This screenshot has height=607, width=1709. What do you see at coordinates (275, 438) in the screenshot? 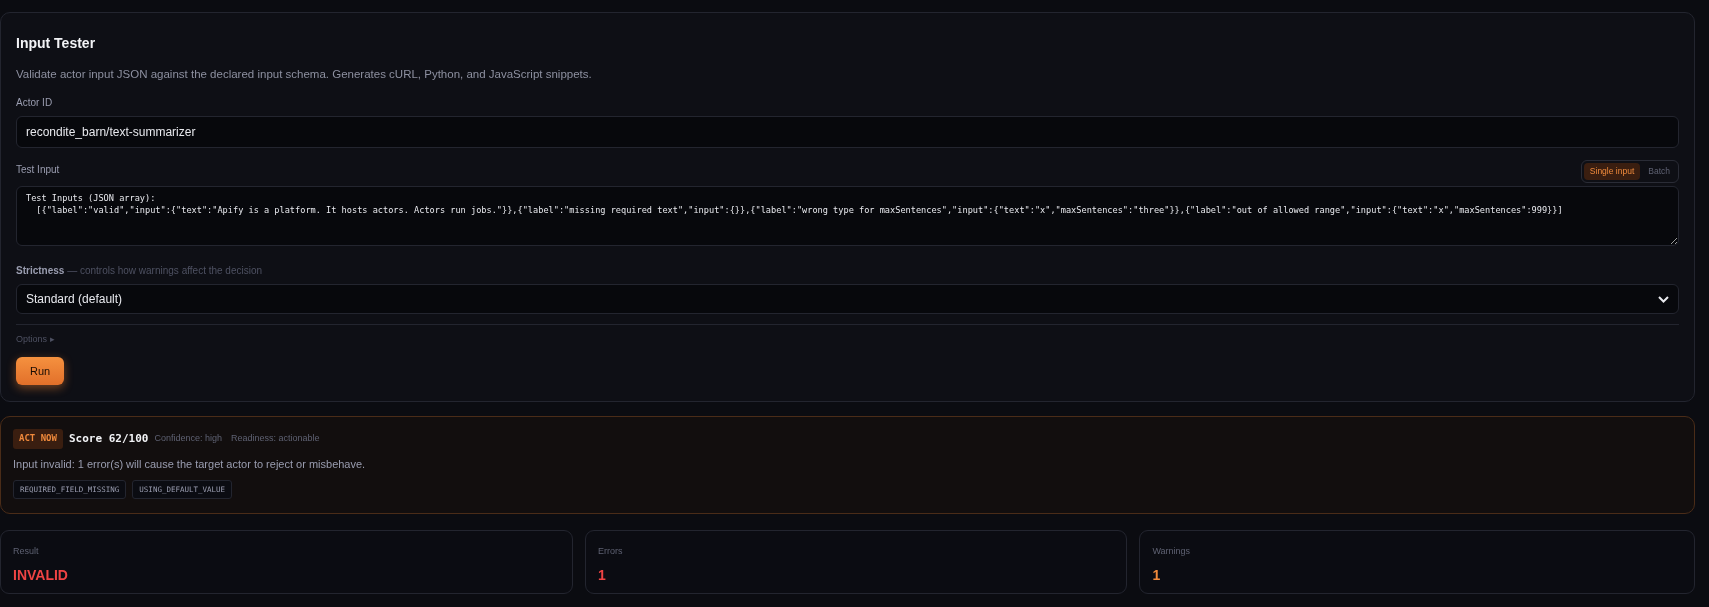
I see `readiness-text: Readiness: actionable` at bounding box center [275, 438].